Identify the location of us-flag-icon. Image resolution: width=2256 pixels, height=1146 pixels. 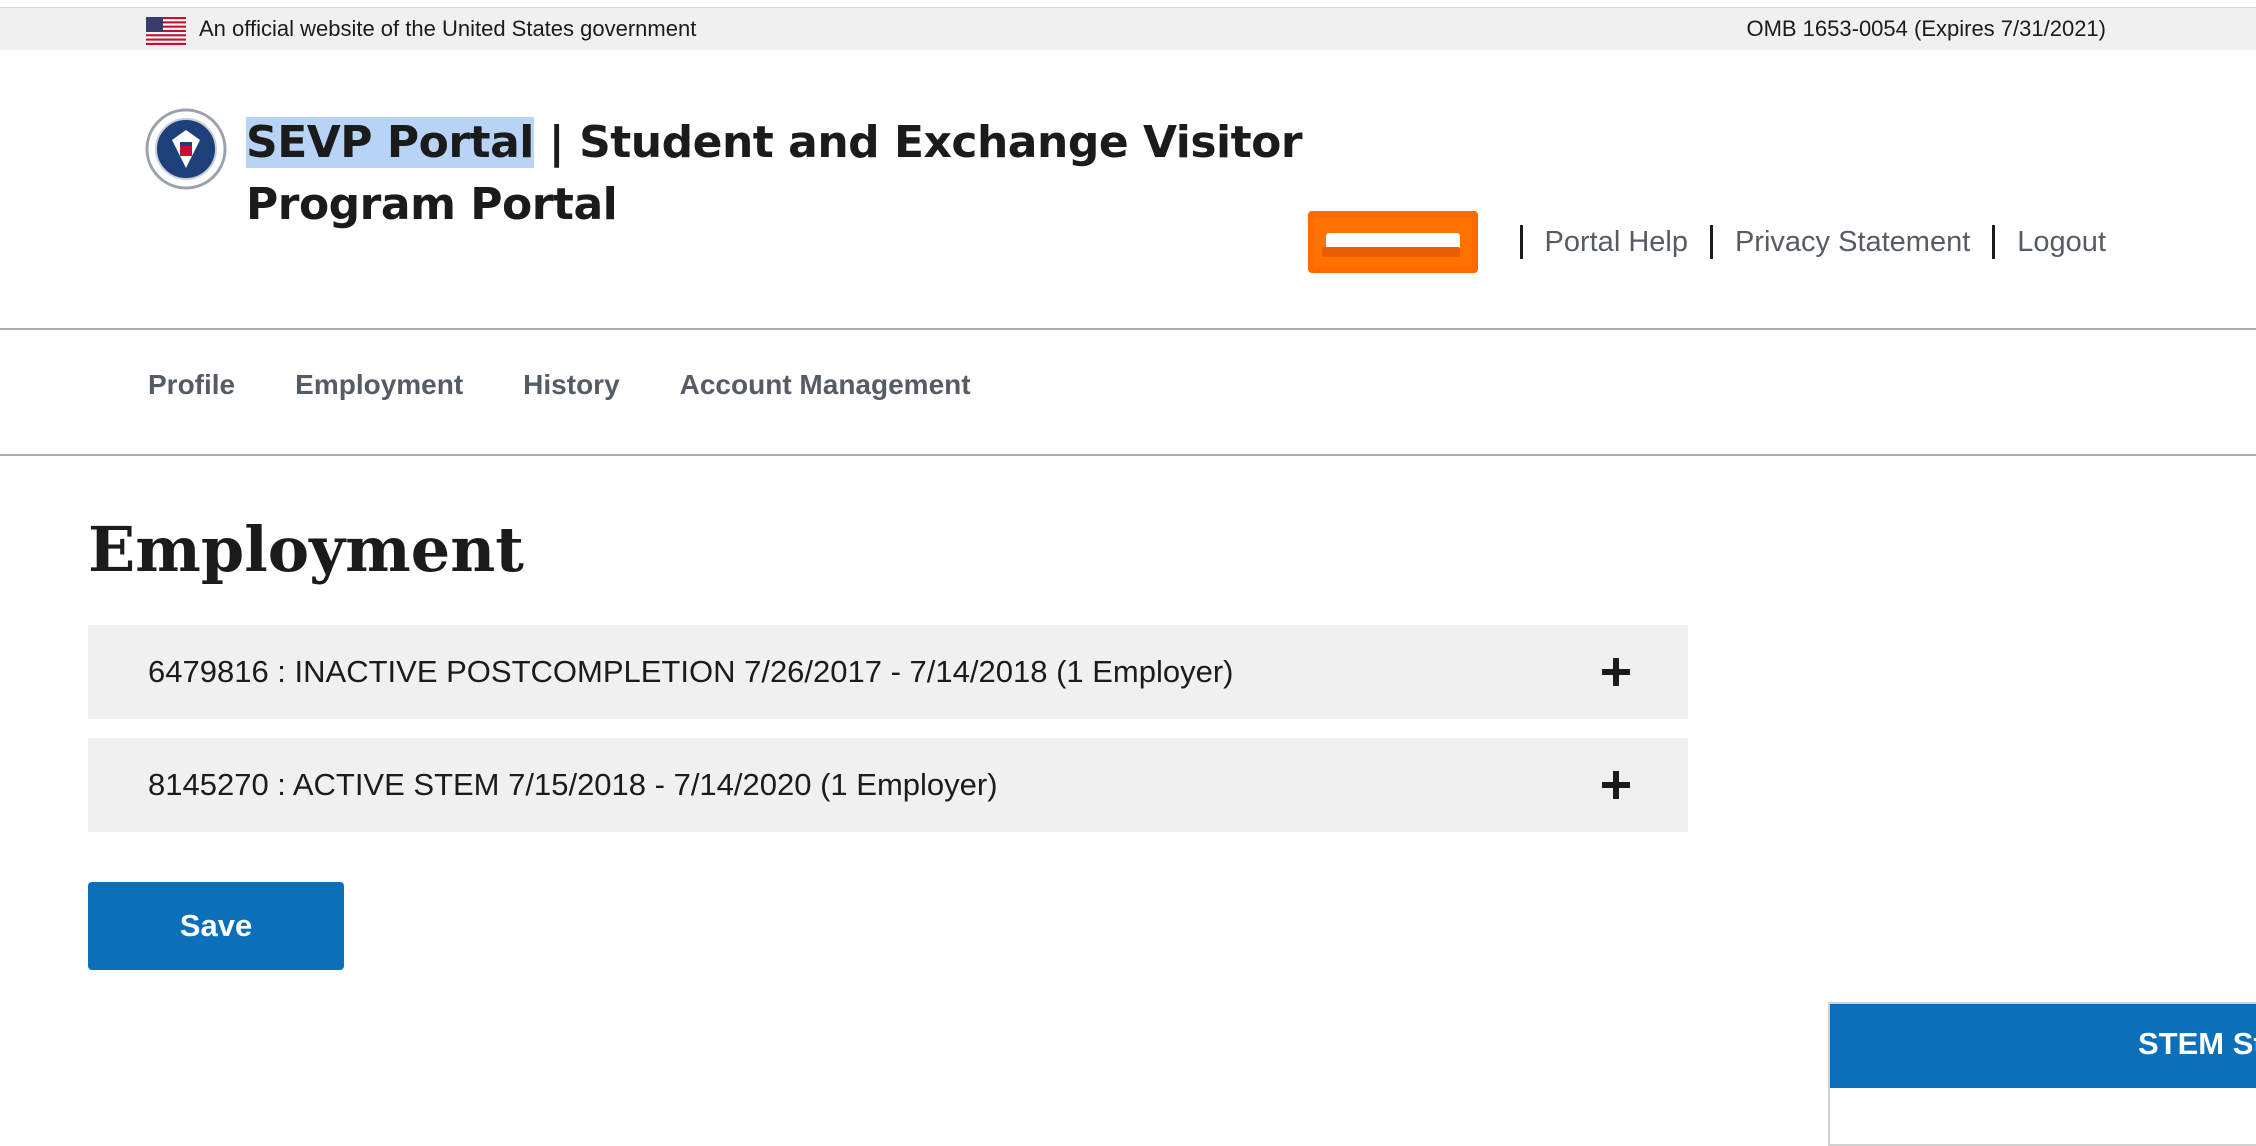
(166, 31).